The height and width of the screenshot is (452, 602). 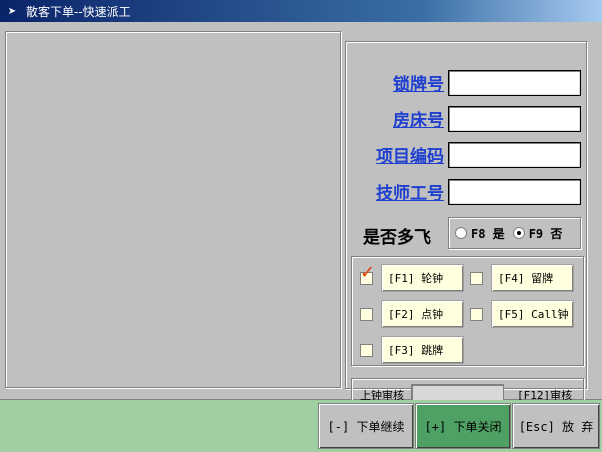 I want to click on option-f5-button: [F5] Call钟, so click(x=532, y=314).